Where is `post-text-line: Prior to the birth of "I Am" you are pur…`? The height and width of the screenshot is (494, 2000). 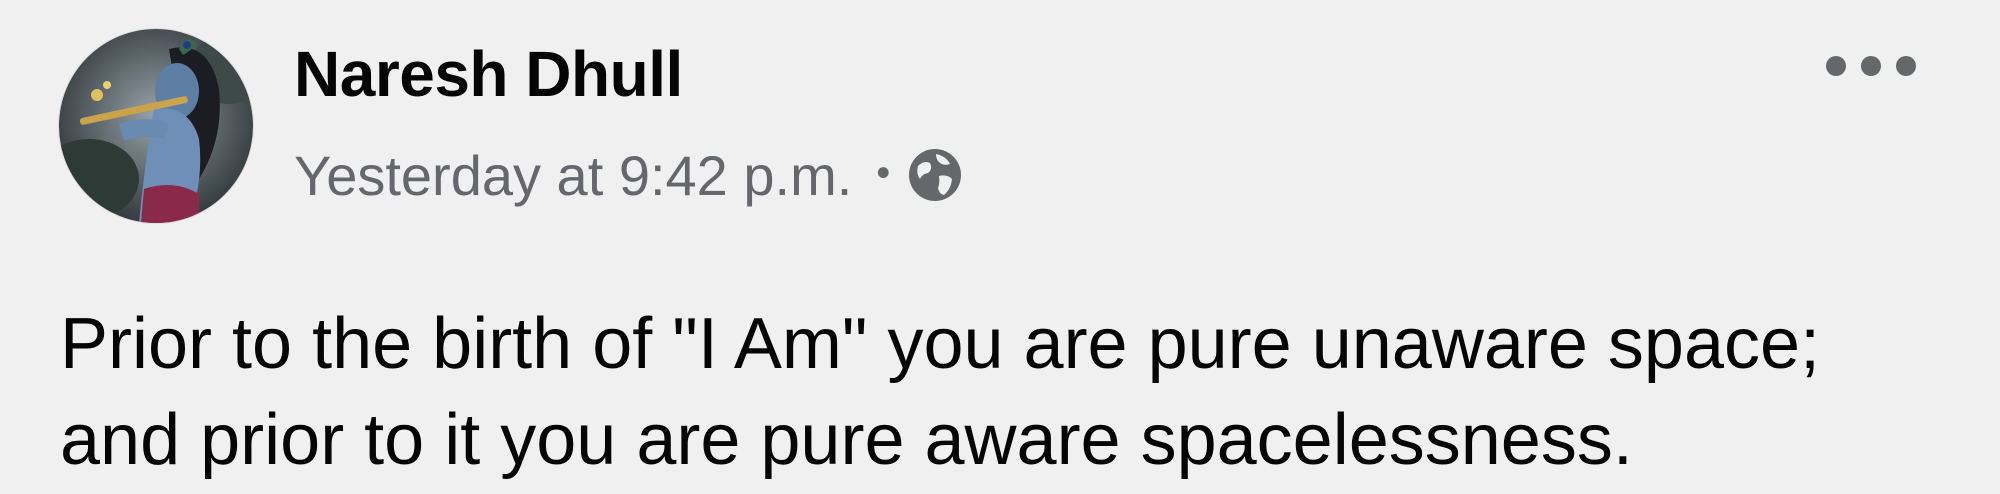 post-text-line: Prior to the birth of "I Am" you are pur… is located at coordinates (940, 344).